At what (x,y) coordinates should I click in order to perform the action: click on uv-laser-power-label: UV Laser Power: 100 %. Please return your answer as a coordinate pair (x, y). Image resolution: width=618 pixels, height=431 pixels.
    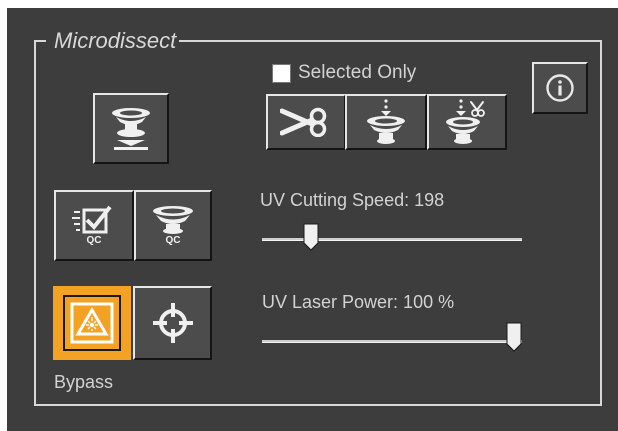
    Looking at the image, I should click on (358, 302).